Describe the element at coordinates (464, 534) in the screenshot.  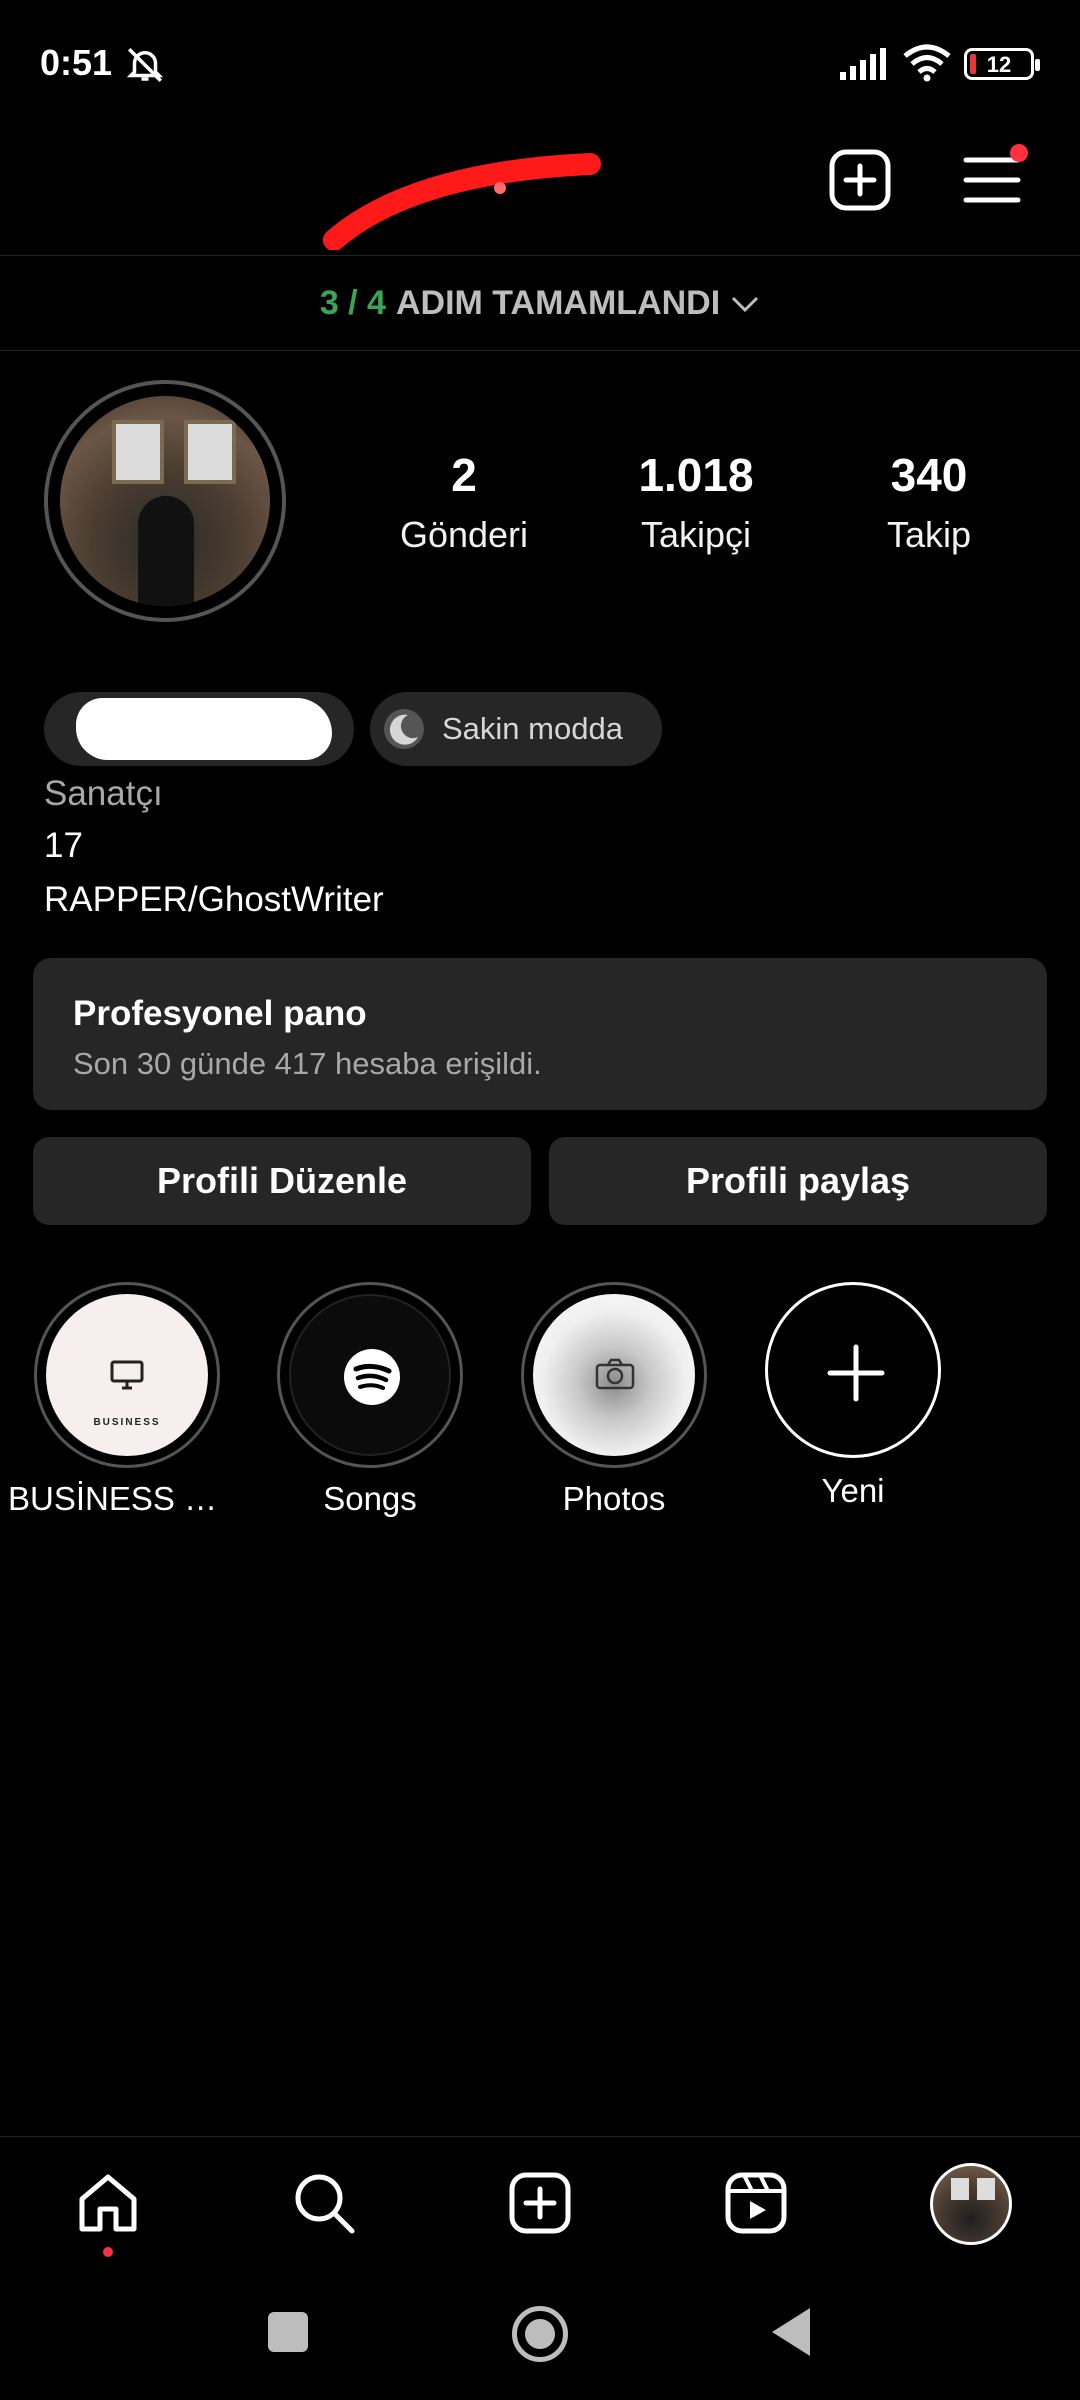
I see `stat-label: Gönderi` at that location.